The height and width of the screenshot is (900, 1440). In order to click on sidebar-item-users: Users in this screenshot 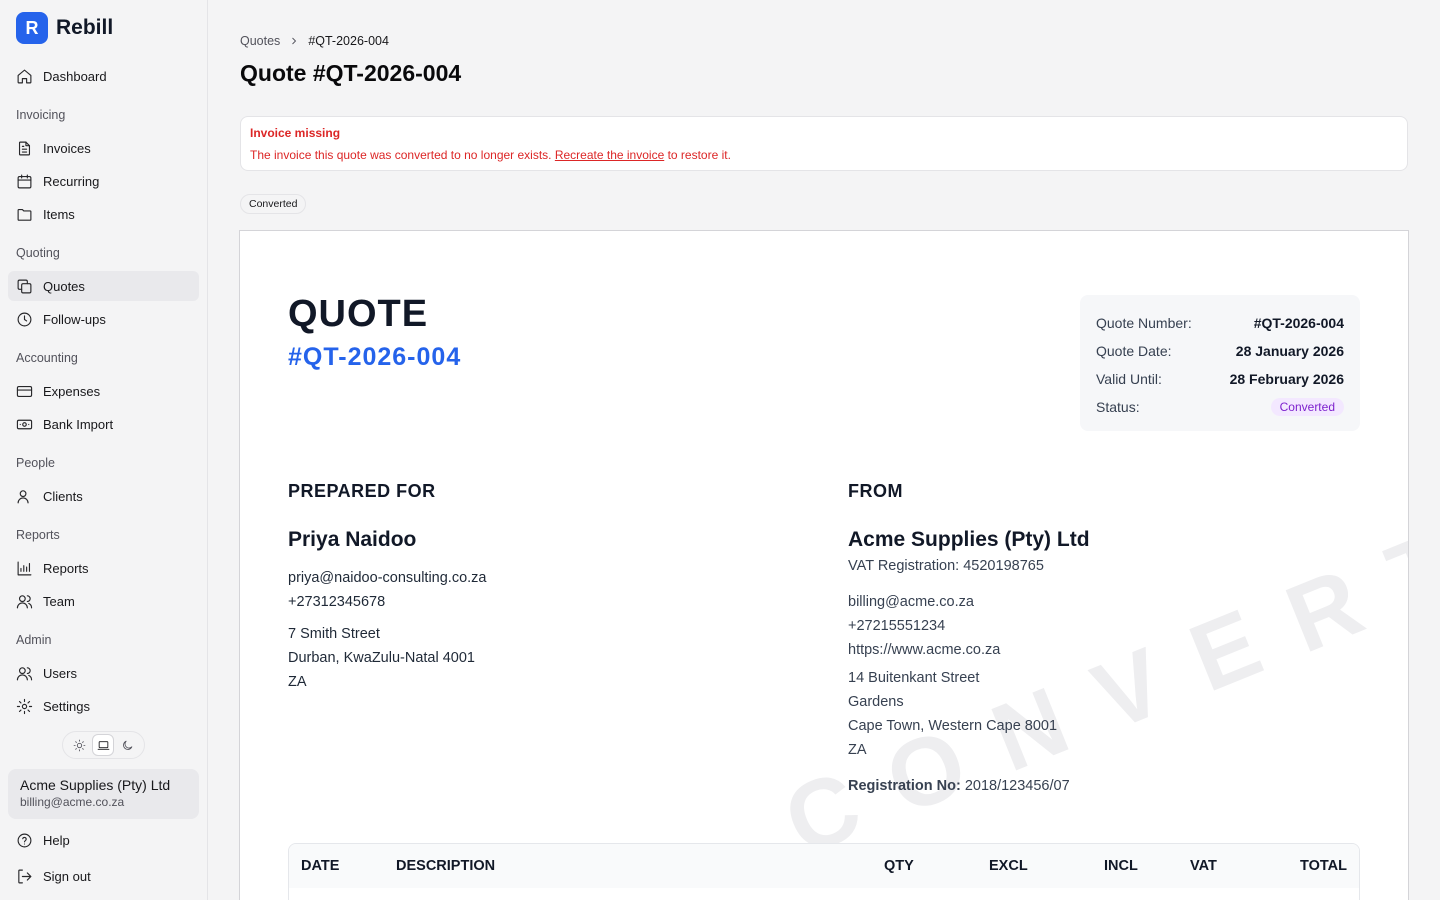, I will do `click(103, 673)`.